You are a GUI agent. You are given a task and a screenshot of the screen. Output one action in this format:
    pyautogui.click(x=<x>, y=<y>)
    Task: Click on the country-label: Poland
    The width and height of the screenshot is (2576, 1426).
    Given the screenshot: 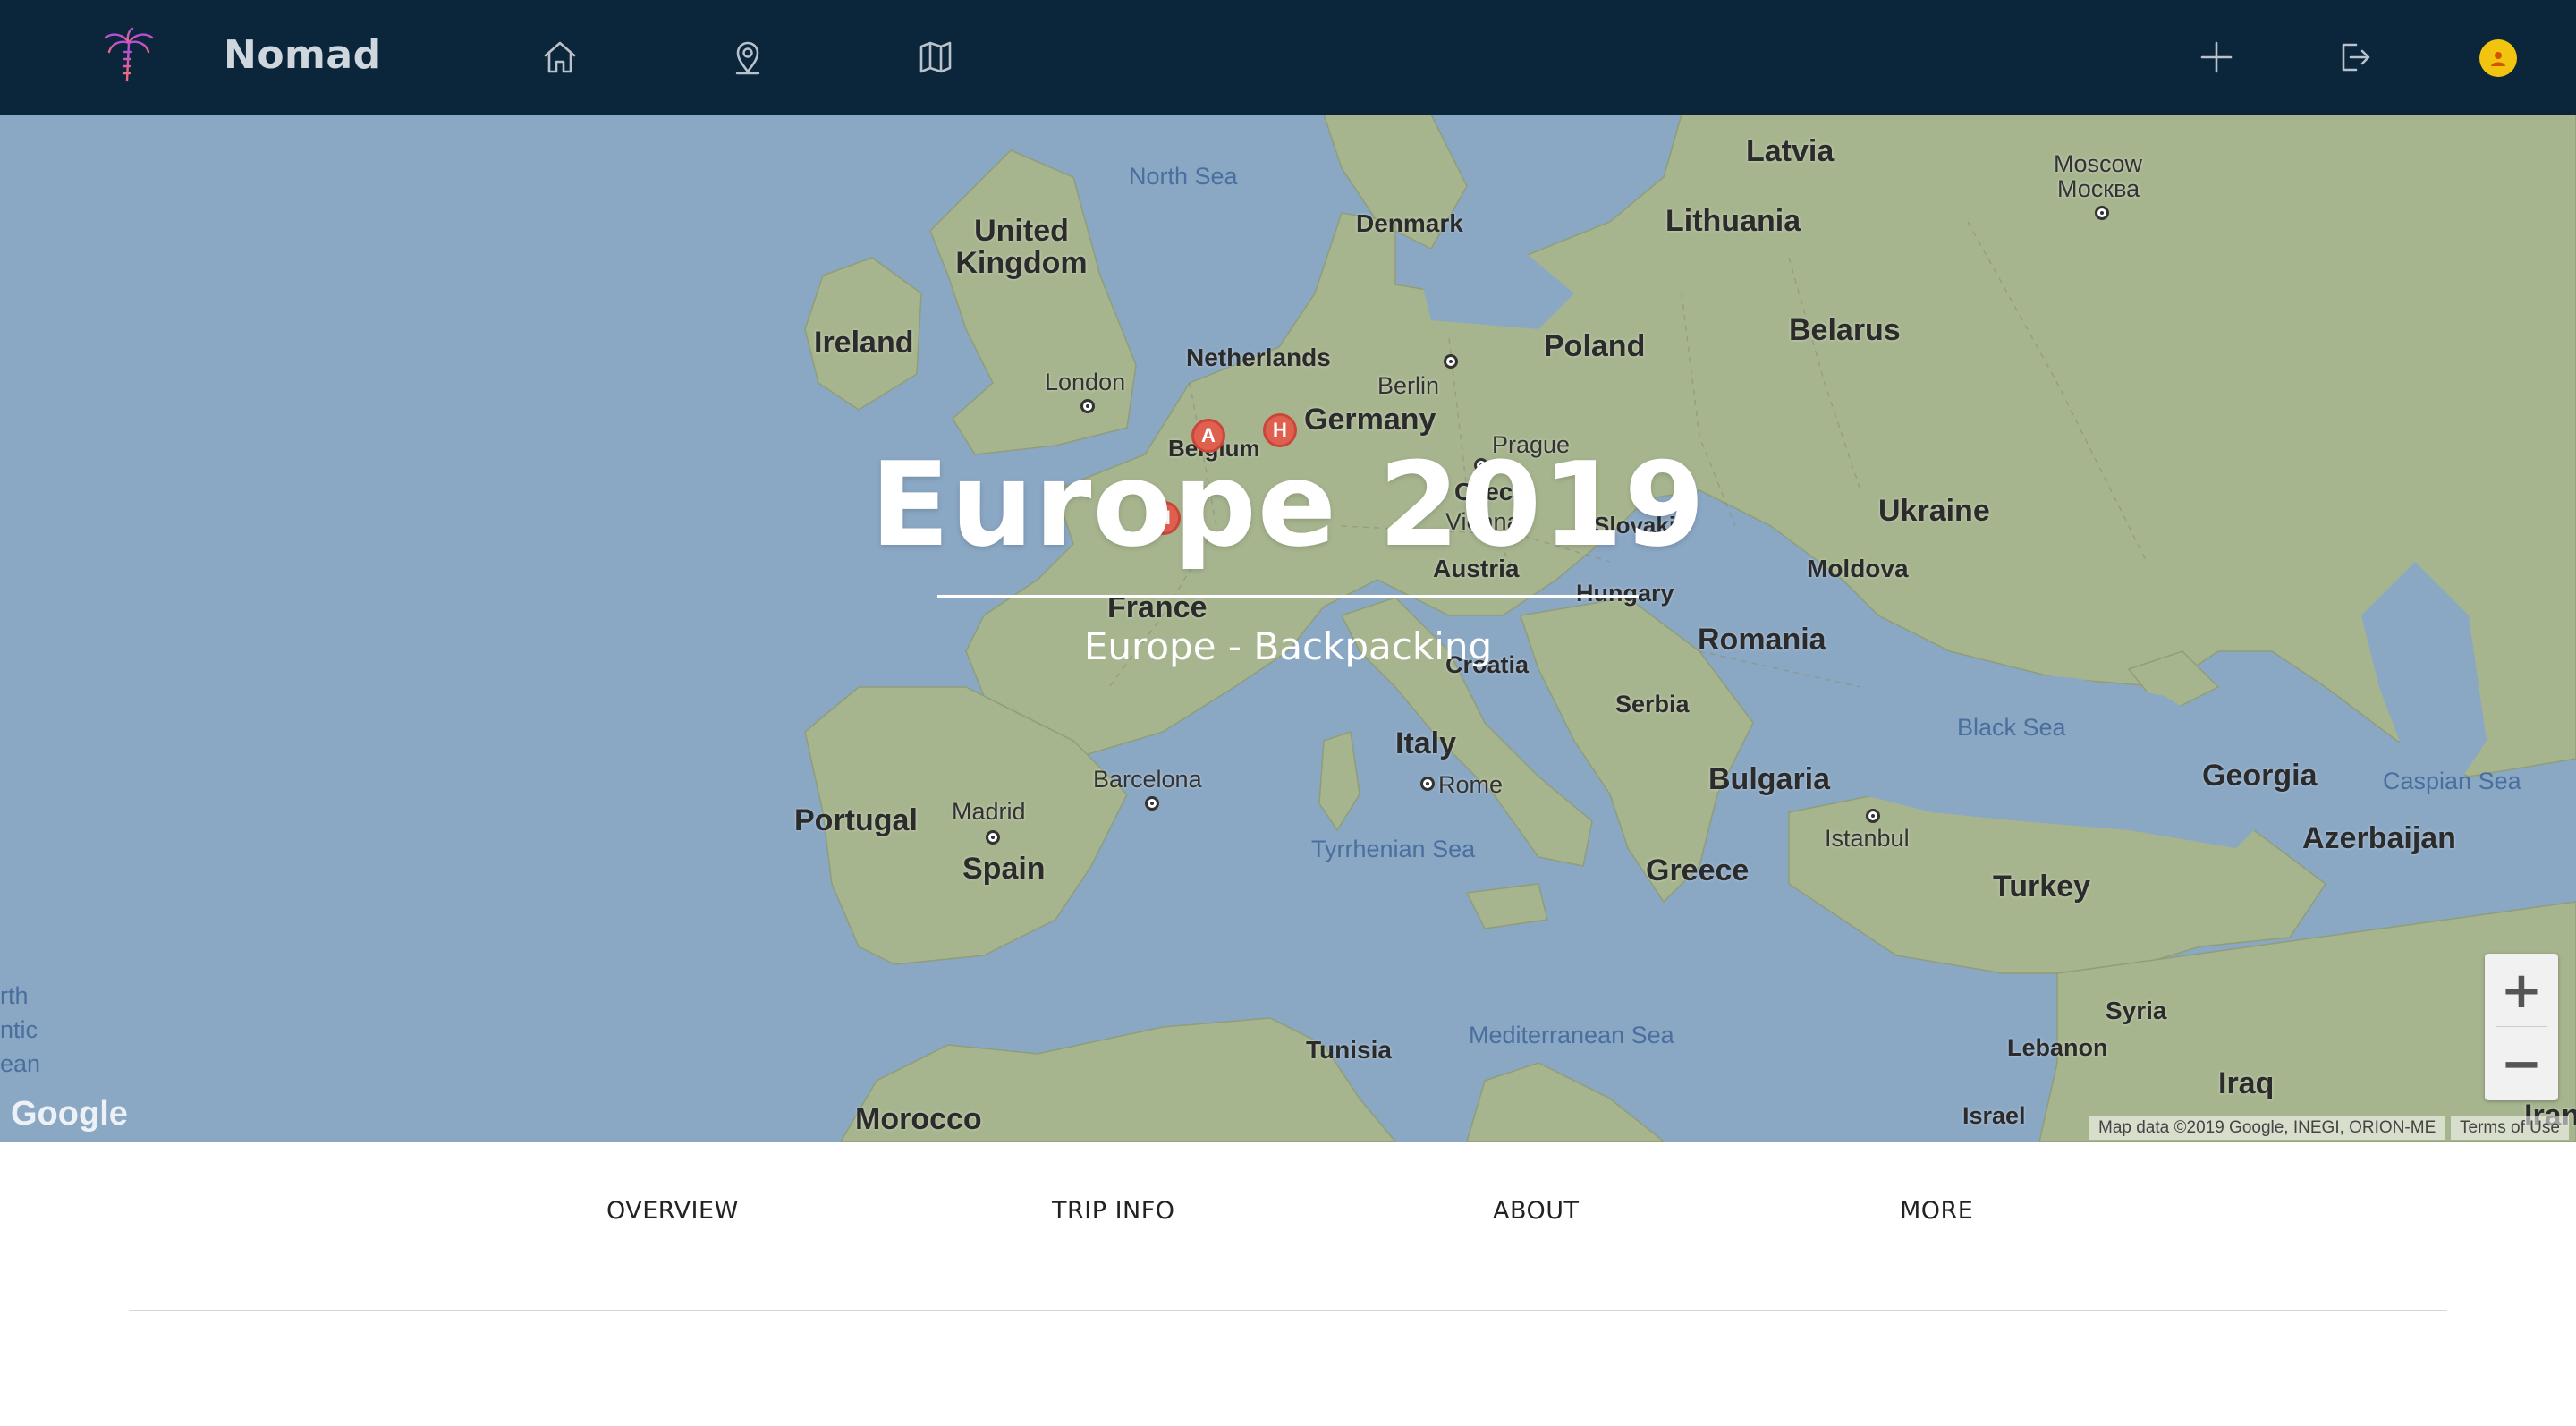 What is the action you would take?
    pyautogui.click(x=1595, y=346)
    